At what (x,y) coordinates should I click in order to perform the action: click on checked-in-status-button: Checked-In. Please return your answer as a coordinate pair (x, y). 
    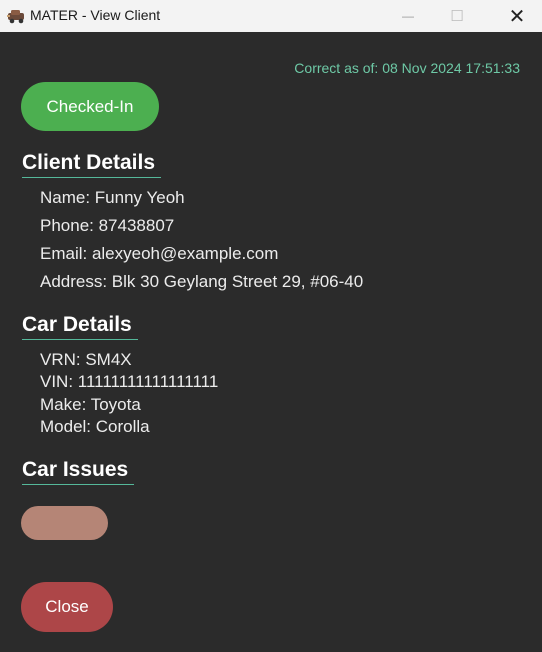
    Looking at the image, I should click on (90, 106).